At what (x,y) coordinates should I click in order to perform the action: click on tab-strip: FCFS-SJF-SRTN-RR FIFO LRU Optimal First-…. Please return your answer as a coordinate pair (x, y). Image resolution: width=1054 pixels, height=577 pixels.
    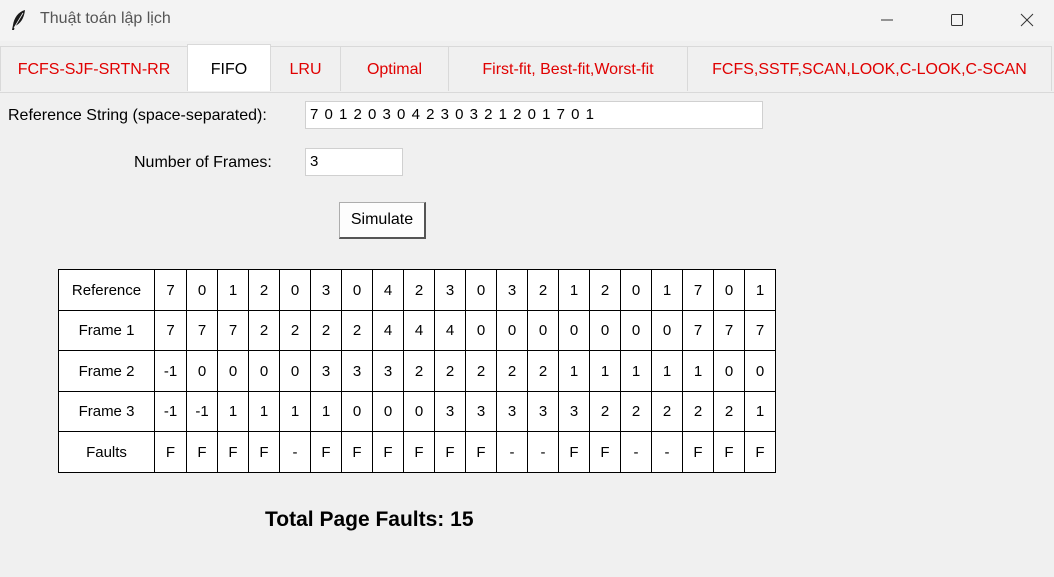
    Looking at the image, I should click on (527, 68).